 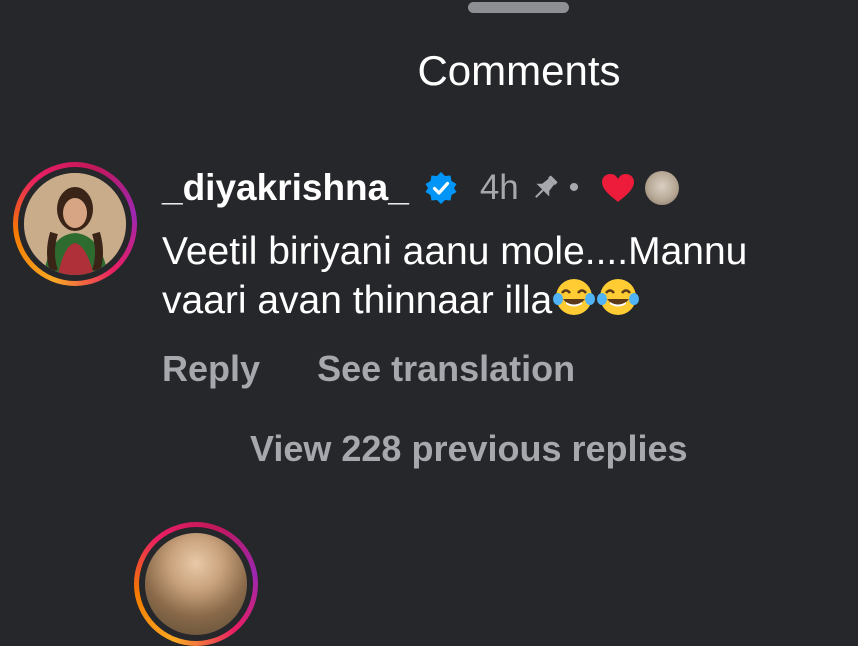 What do you see at coordinates (285, 188) in the screenshot?
I see `commenter-username: _diyakrishna_` at bounding box center [285, 188].